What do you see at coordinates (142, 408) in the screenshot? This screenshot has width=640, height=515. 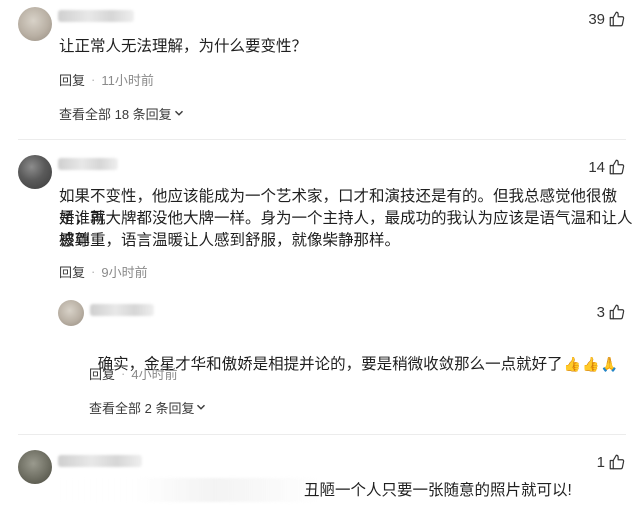 I see `view-all-label: 查看全部 2 条回复` at bounding box center [142, 408].